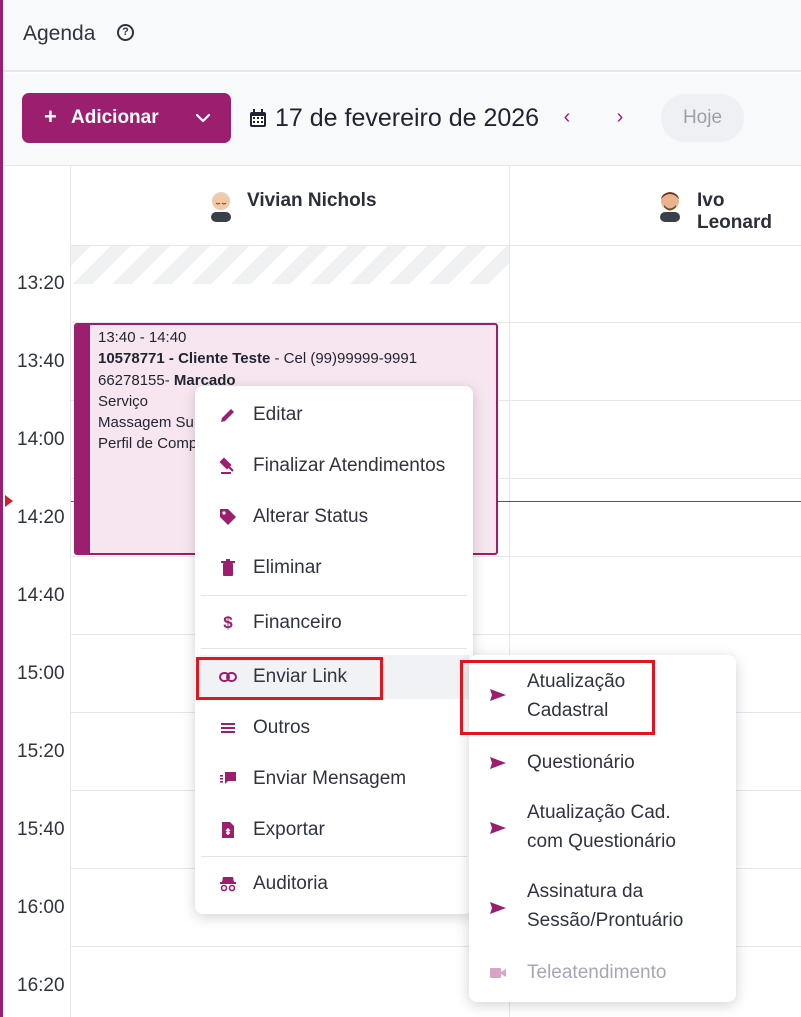 The width and height of the screenshot is (801, 1017). I want to click on menu-item-finalizar-atendimentos: Finalizar Atendimentos, so click(334, 466).